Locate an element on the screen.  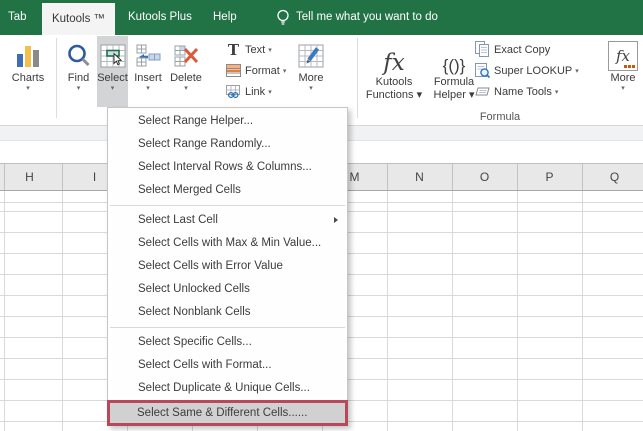
text-format-link-stack: T Text ▾ Format ▾ Link ▾ is located at coordinates (255, 70).